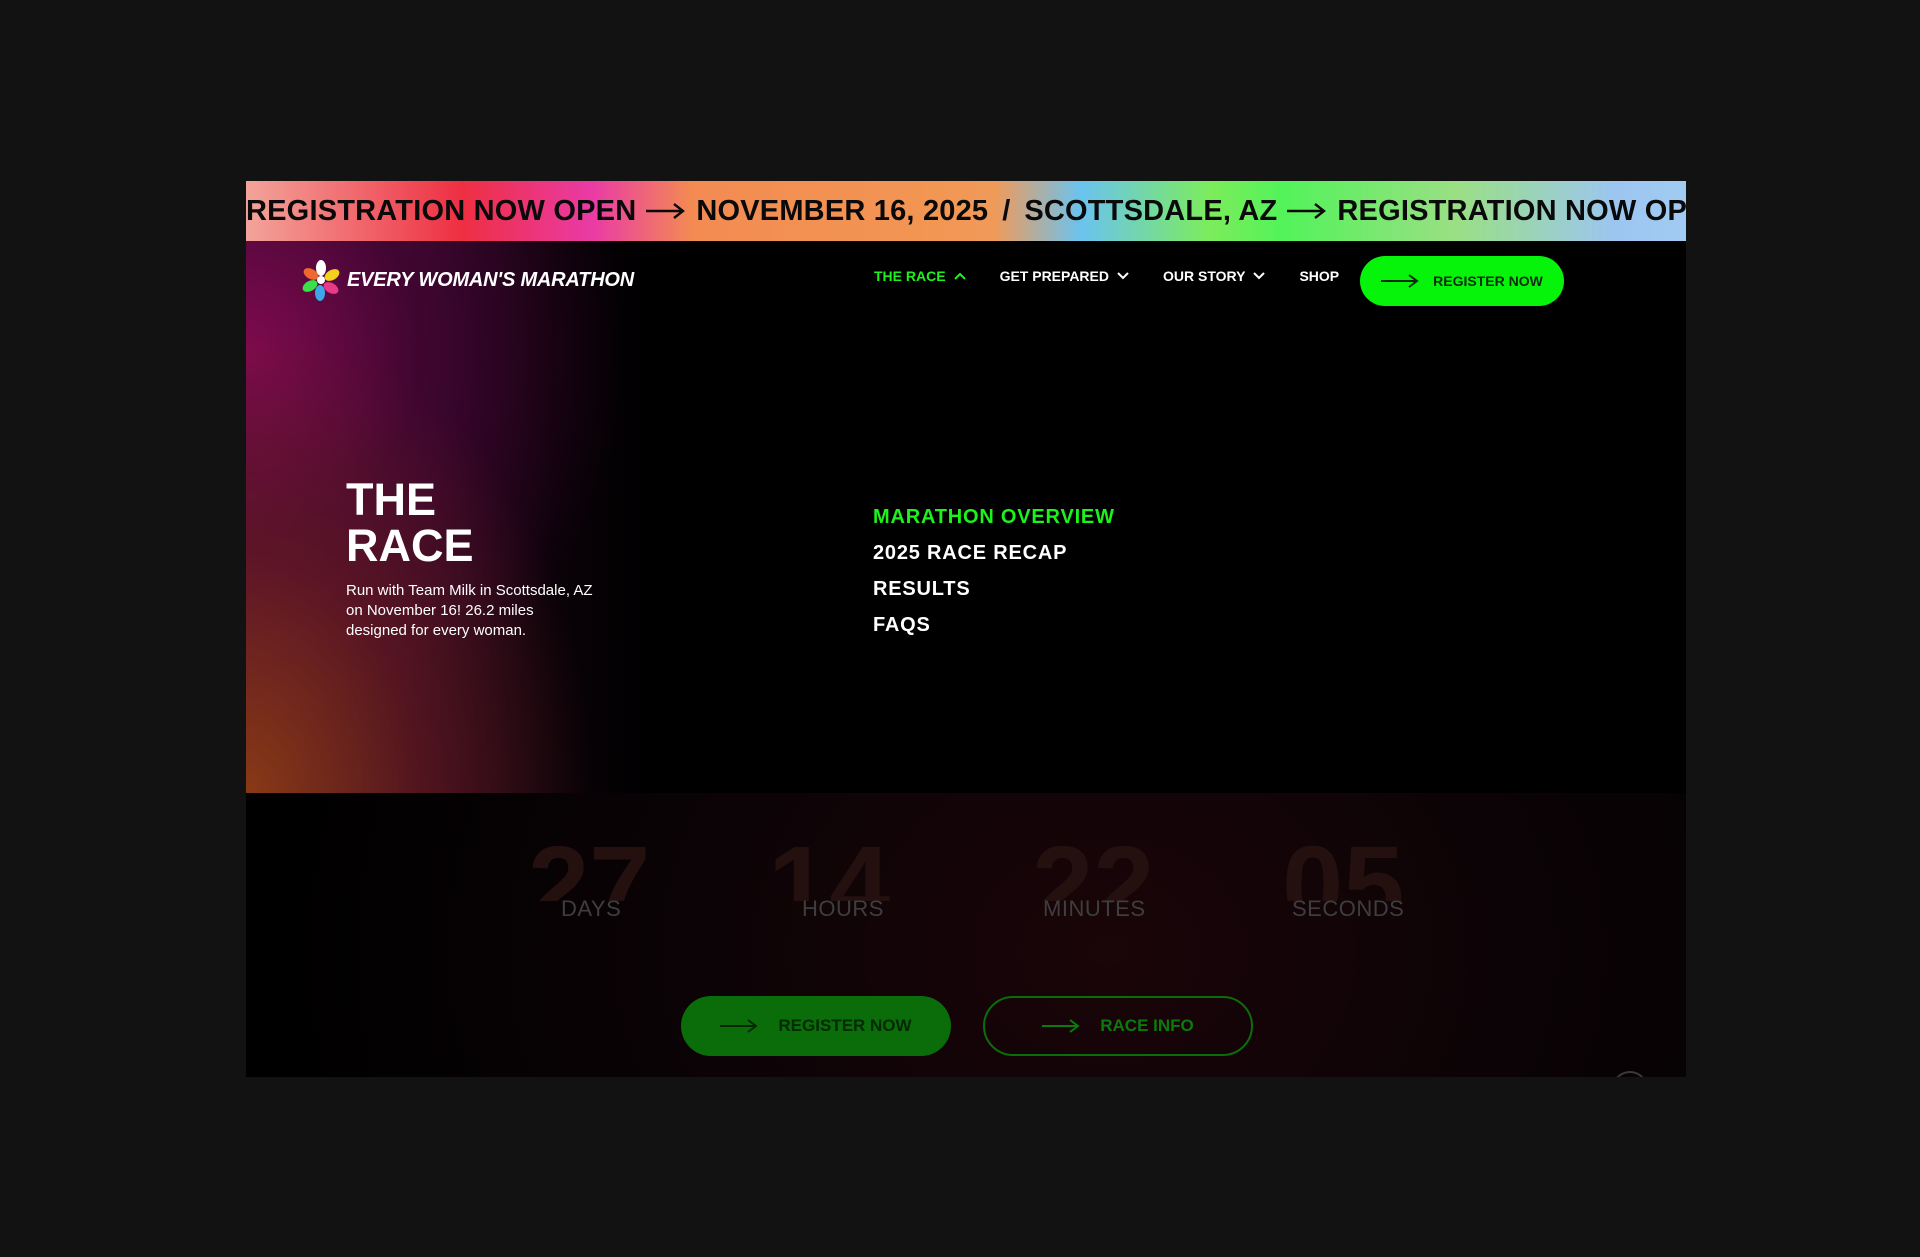 The image size is (1920, 1257). What do you see at coordinates (843, 908) in the screenshot?
I see `countdown-label-hours: HOURS` at bounding box center [843, 908].